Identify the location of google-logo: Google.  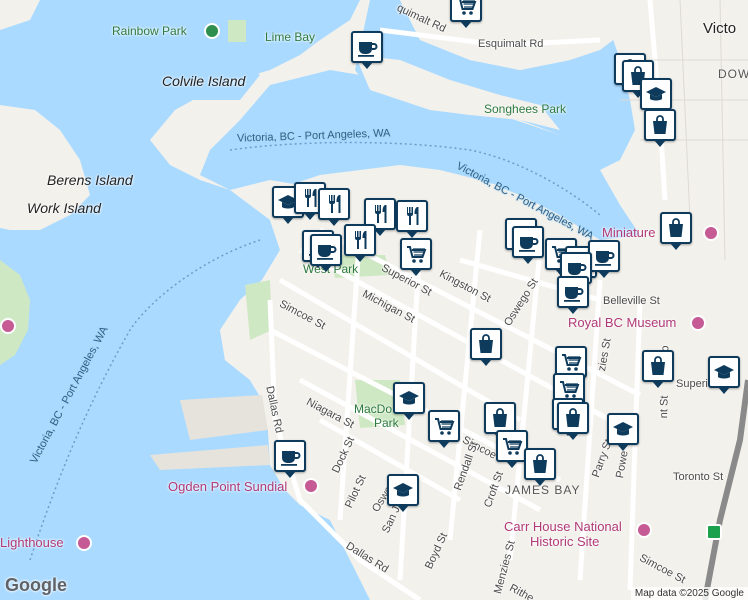
(36, 585).